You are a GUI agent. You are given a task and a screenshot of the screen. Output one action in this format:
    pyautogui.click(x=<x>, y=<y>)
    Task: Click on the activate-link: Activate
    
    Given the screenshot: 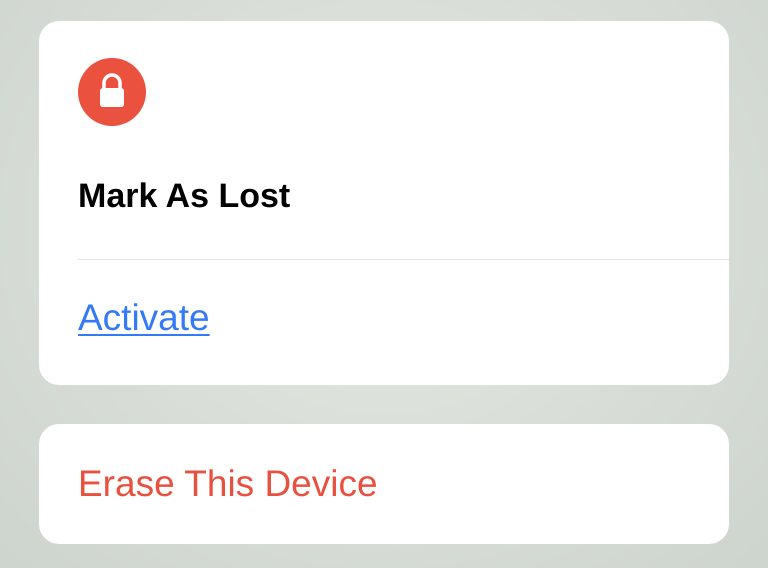 What is the action you would take?
    pyautogui.click(x=144, y=318)
    